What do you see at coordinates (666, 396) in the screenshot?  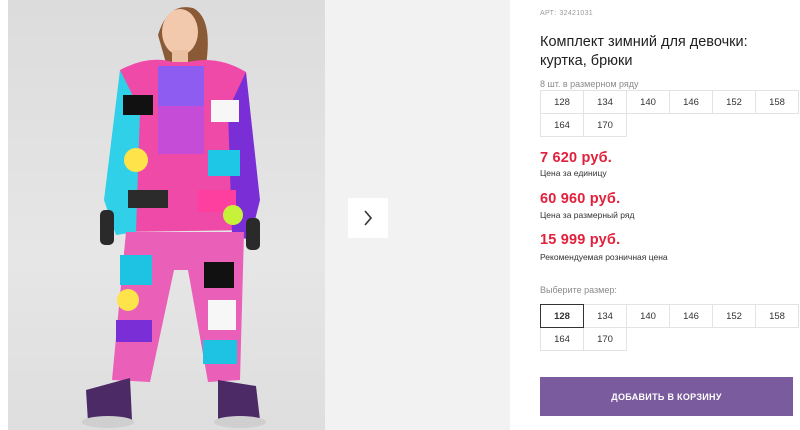 I see `add-to-cart-button: ДОБАВИТЬ В КОРЗИНУ` at bounding box center [666, 396].